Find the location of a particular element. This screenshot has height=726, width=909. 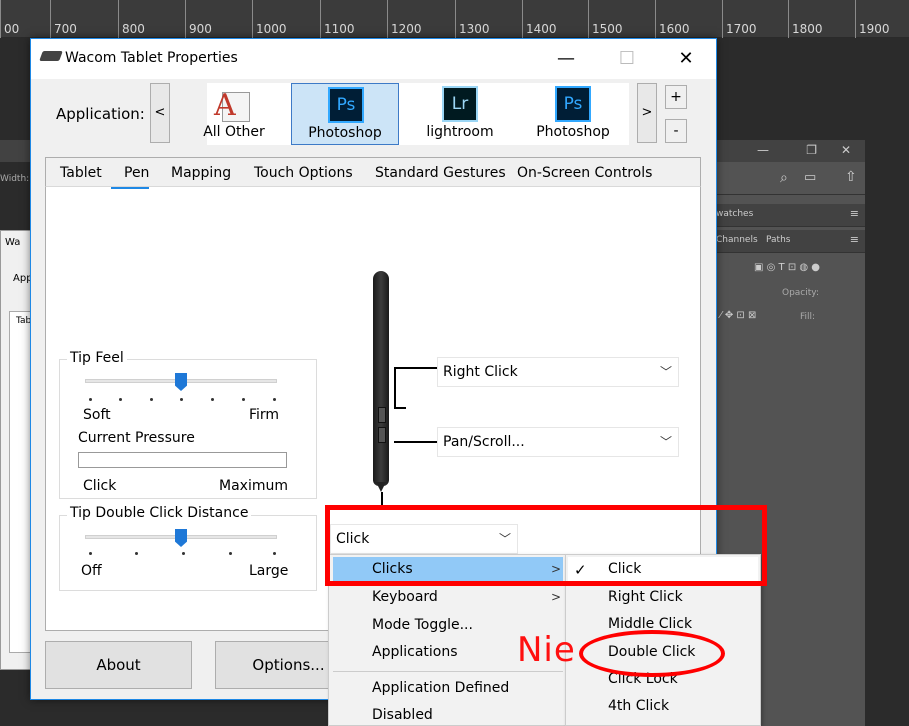

layers-panel-tabs: Channels Paths ≡ is located at coordinates (782, 241).